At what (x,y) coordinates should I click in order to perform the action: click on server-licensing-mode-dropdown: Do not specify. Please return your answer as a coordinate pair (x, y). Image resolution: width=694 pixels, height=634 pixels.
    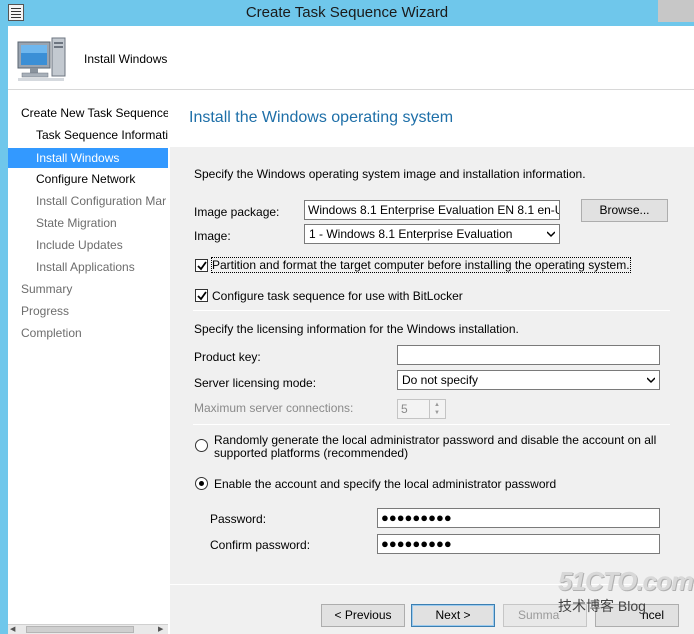
    Looking at the image, I should click on (528, 380).